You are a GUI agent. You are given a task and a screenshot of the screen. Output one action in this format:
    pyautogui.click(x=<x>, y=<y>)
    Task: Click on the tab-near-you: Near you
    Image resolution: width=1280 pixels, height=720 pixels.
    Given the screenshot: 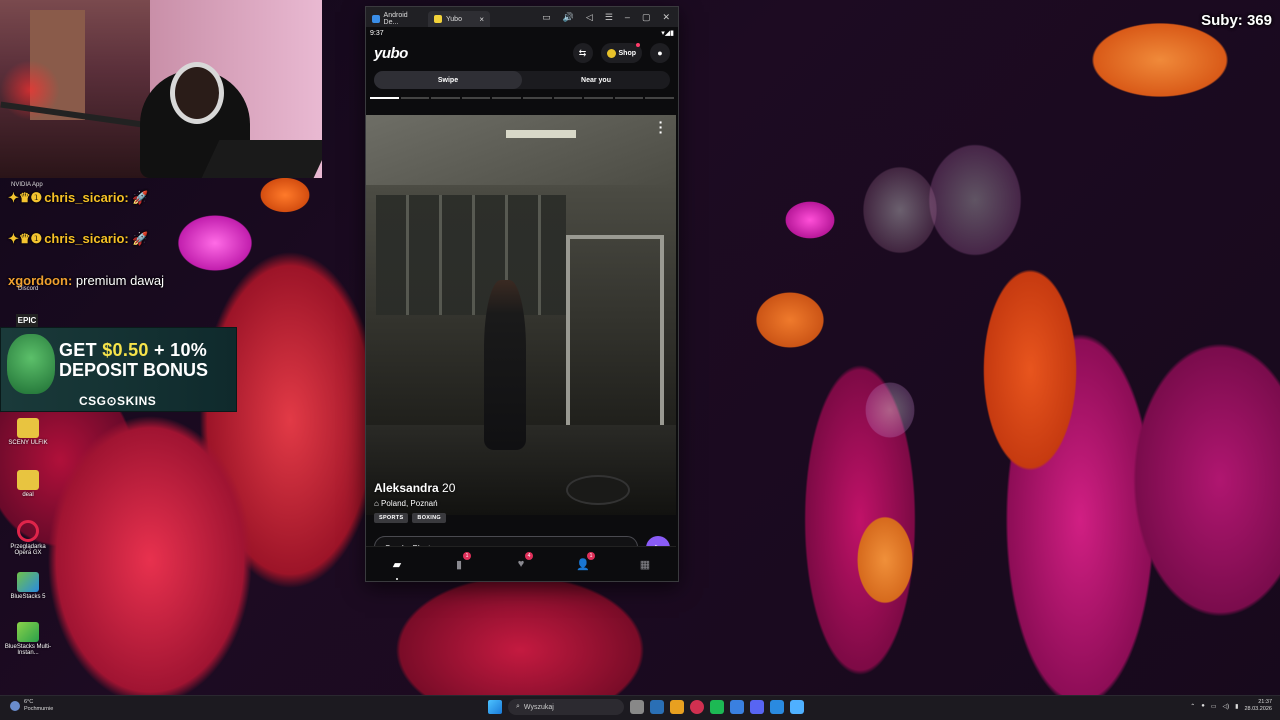 What is the action you would take?
    pyautogui.click(x=596, y=80)
    